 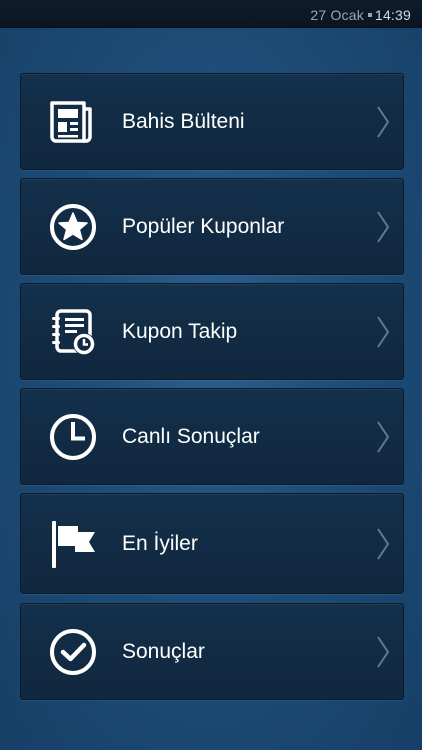 What do you see at coordinates (180, 331) in the screenshot?
I see `menu-item-label: Kupon Takip` at bounding box center [180, 331].